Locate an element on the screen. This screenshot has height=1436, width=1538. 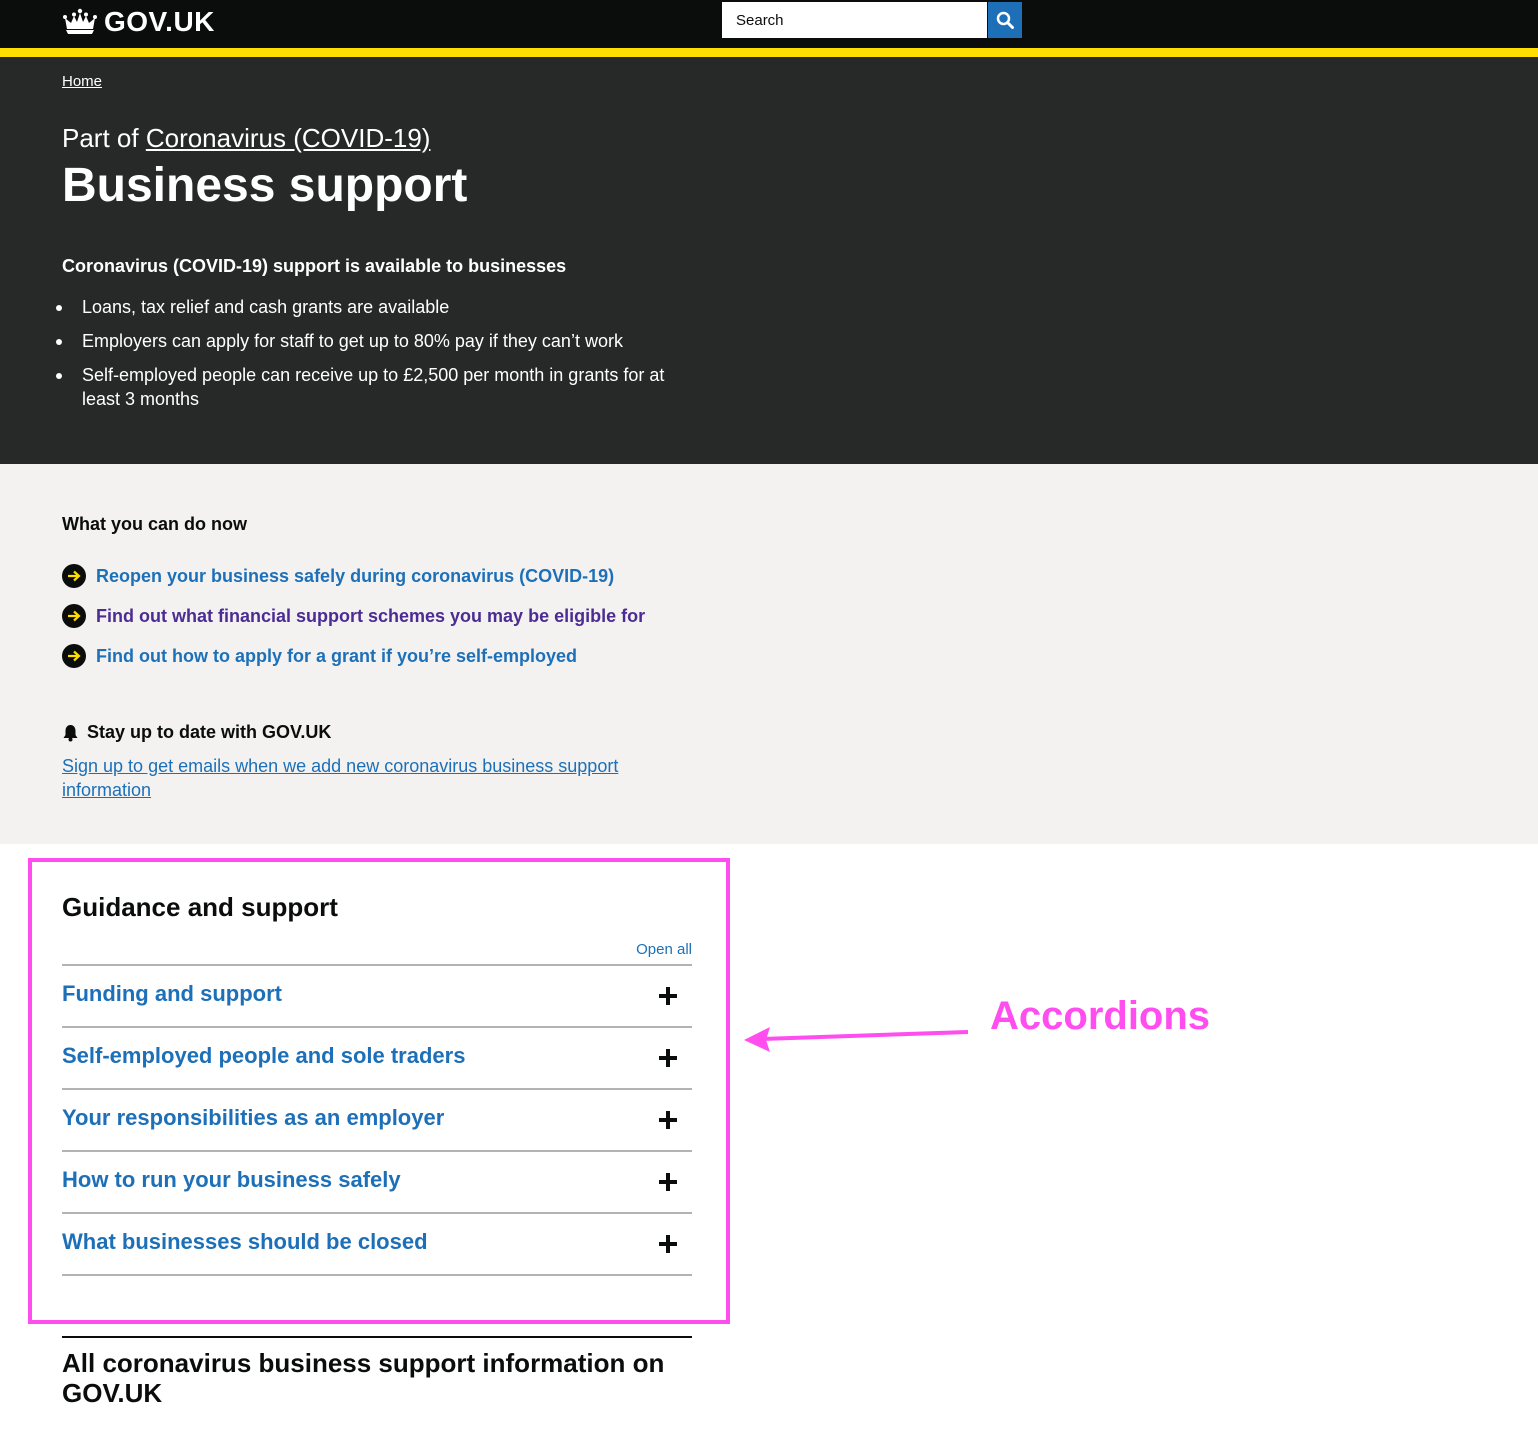
accordion-heading: Self-employed people and sole traders is located at coordinates (263, 1056).